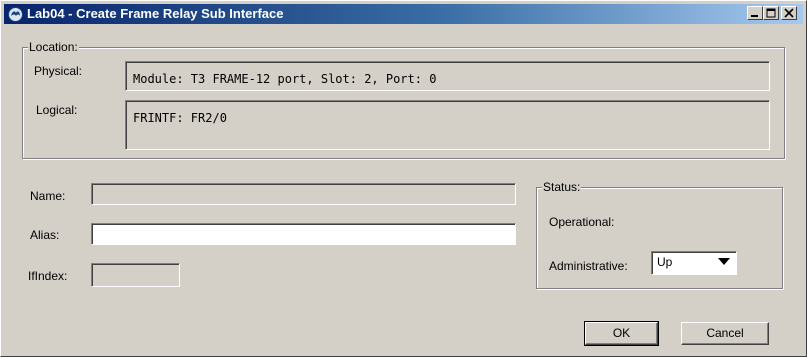 The width and height of the screenshot is (807, 357). I want to click on physical-label: Physical:, so click(58, 71).